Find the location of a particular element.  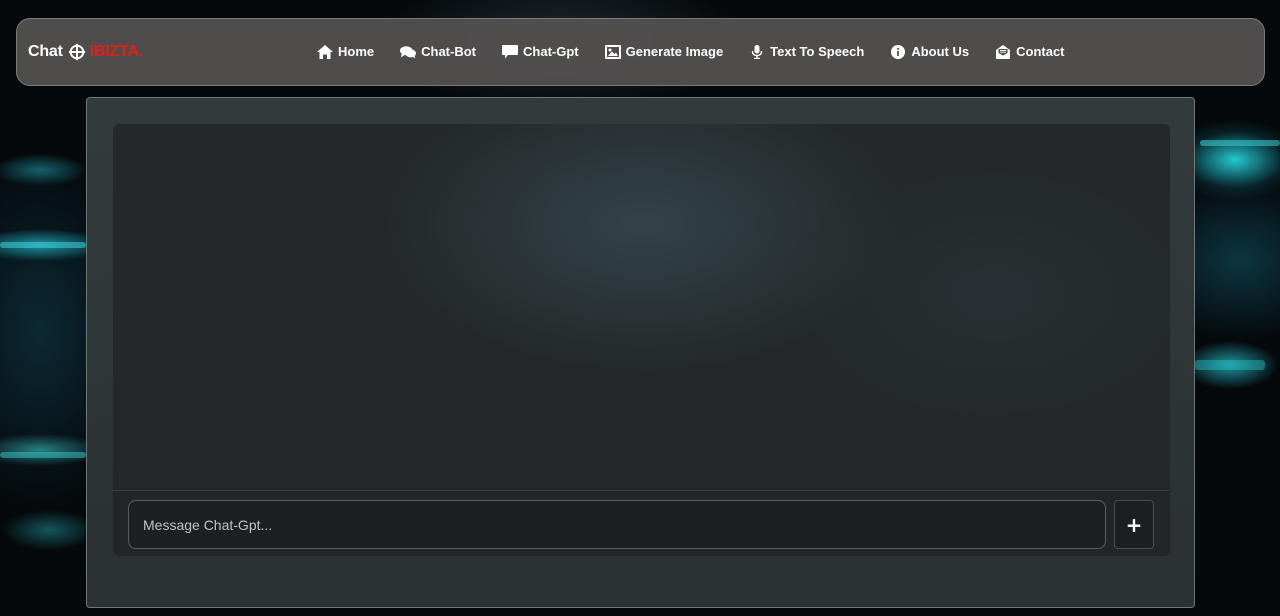

nav-item-contact: Contact is located at coordinates (1030, 51).